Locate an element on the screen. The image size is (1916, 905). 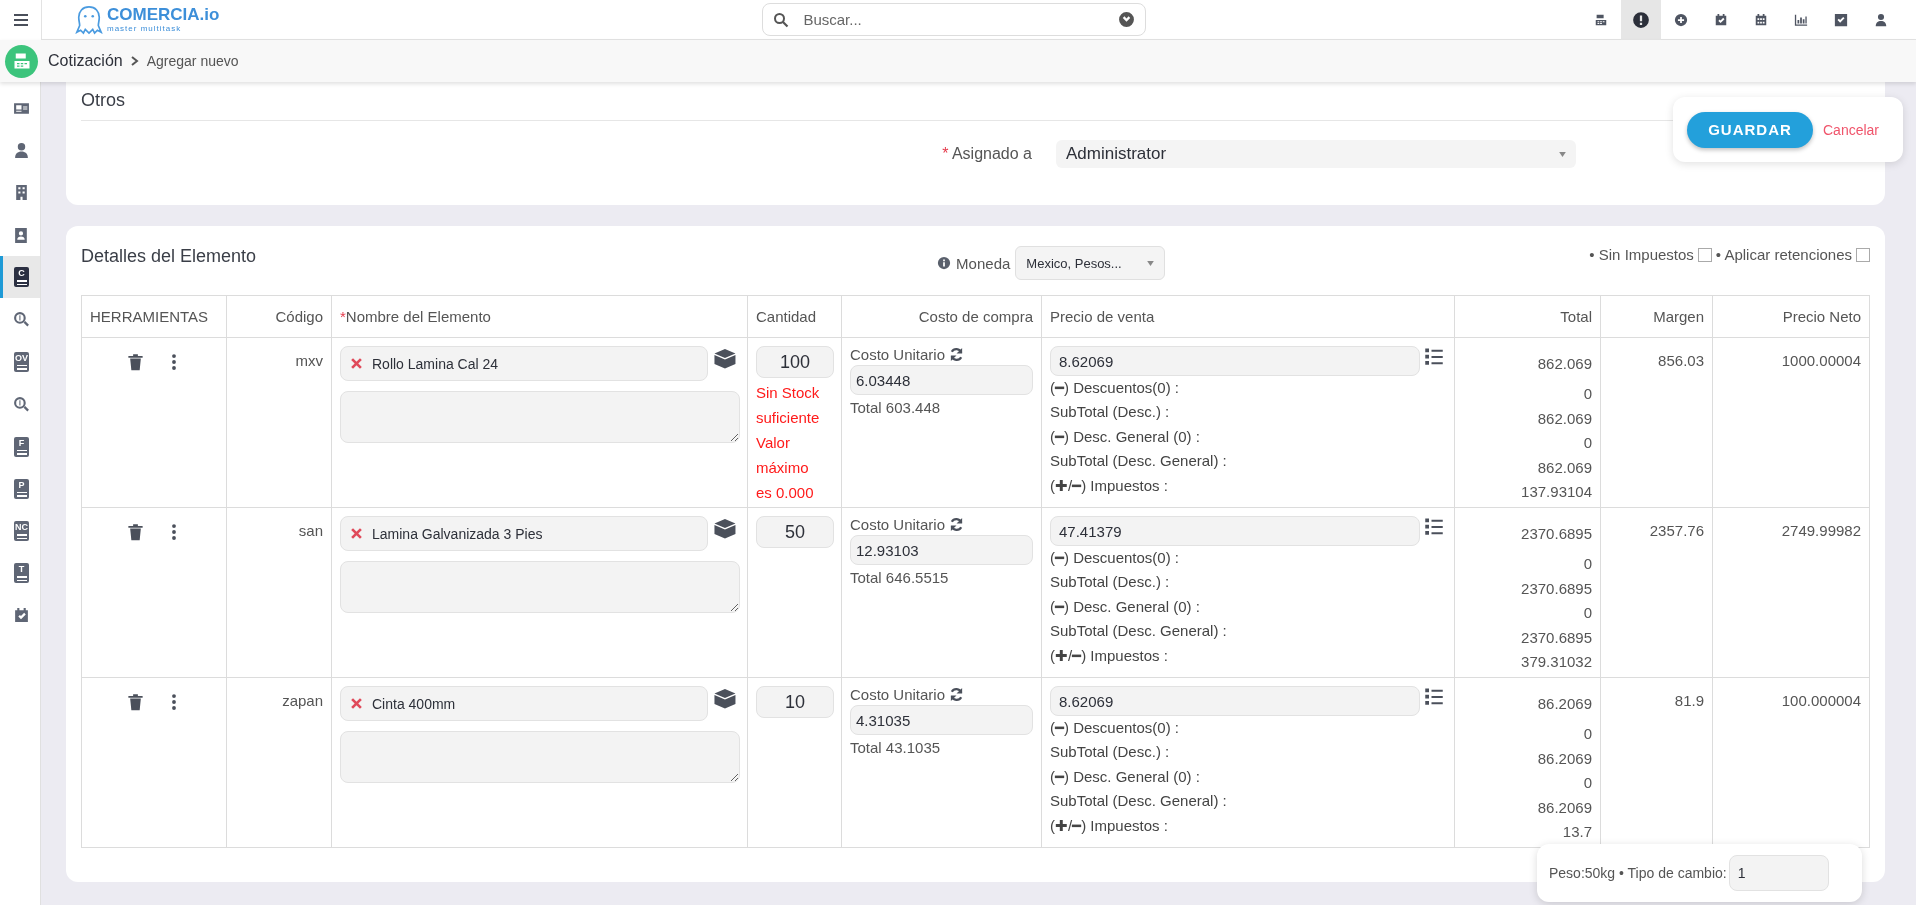
sidebar-item: P is located at coordinates (20, 488).